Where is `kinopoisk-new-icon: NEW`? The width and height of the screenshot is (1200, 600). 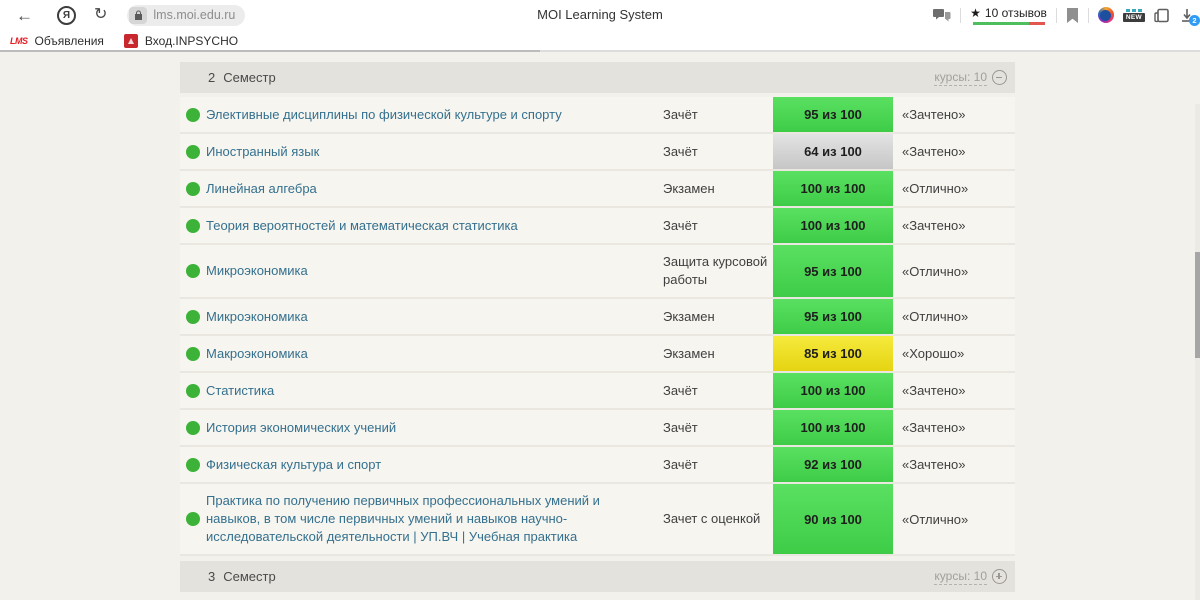 kinopoisk-new-icon: NEW is located at coordinates (1133, 15).